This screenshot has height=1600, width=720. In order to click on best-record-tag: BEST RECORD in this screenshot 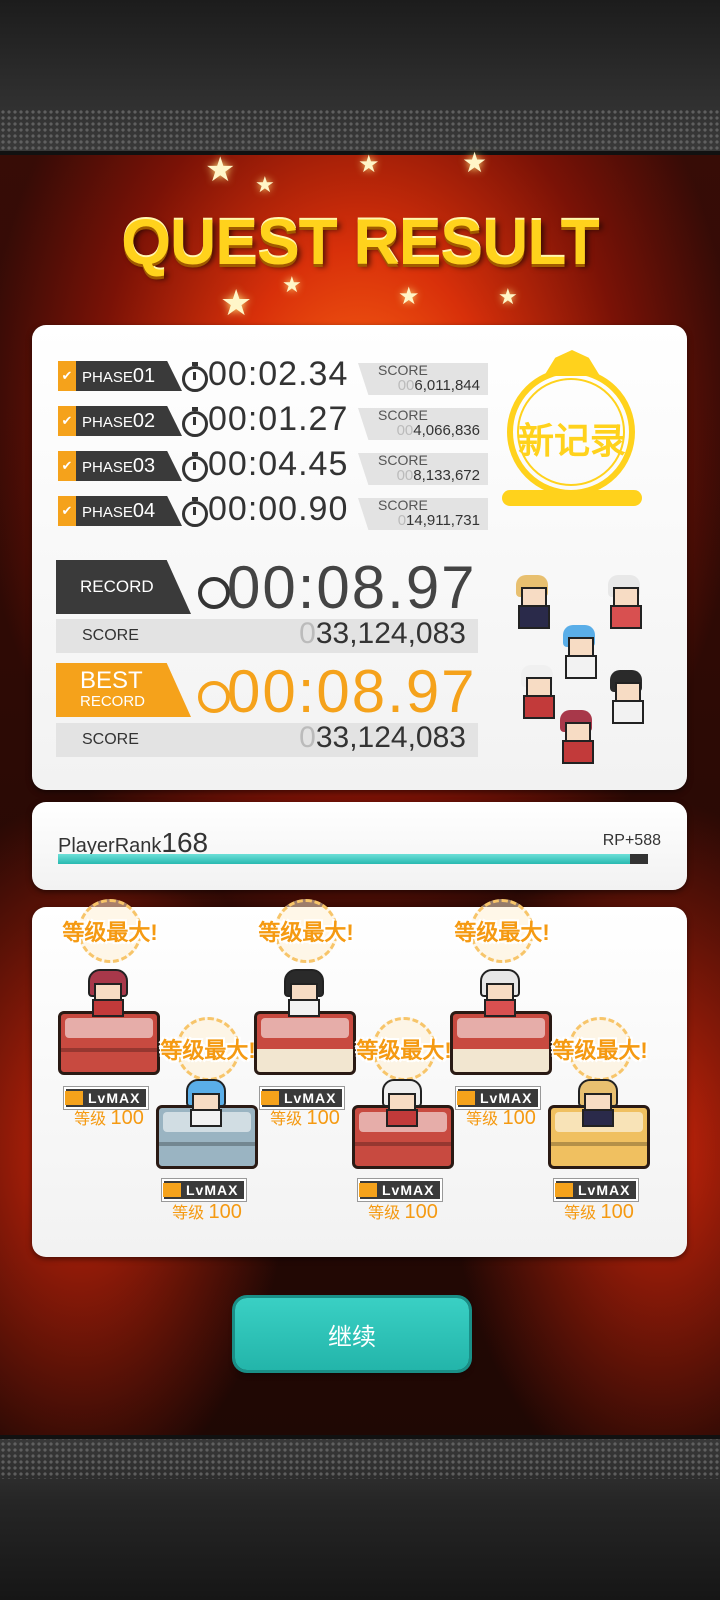, I will do `click(123, 690)`.